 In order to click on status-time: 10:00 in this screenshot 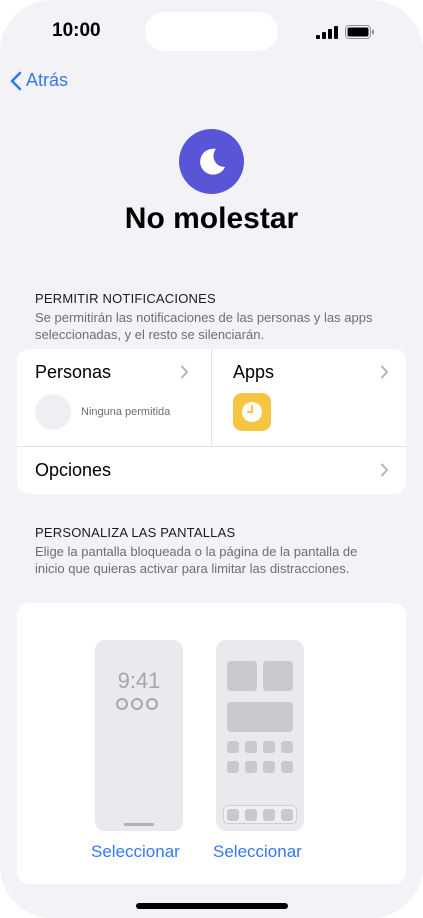, I will do `click(76, 30)`.